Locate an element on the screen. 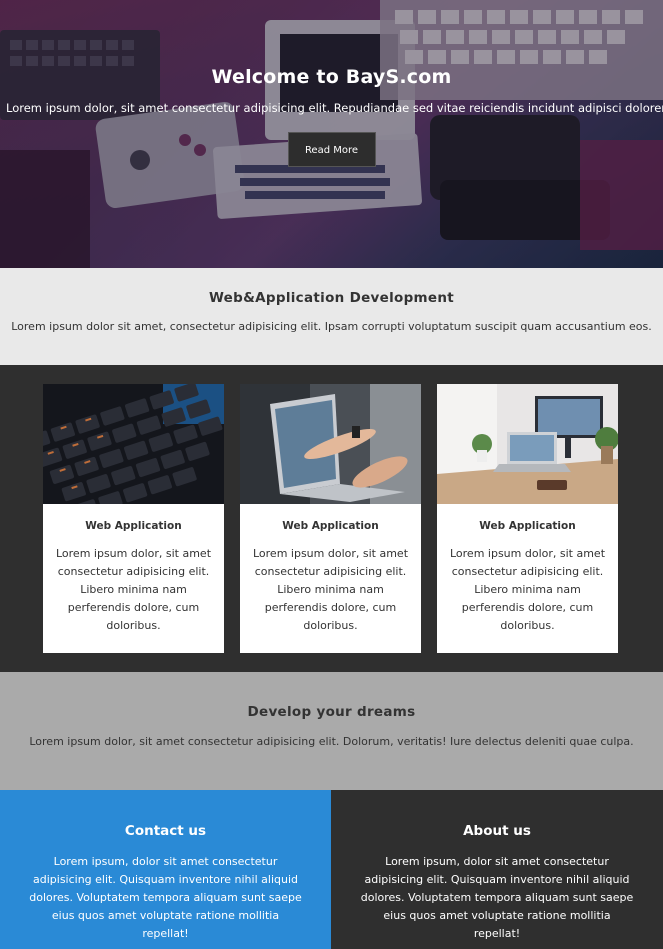 The image size is (663, 949). contact-us-title: Contact us is located at coordinates (165, 831).